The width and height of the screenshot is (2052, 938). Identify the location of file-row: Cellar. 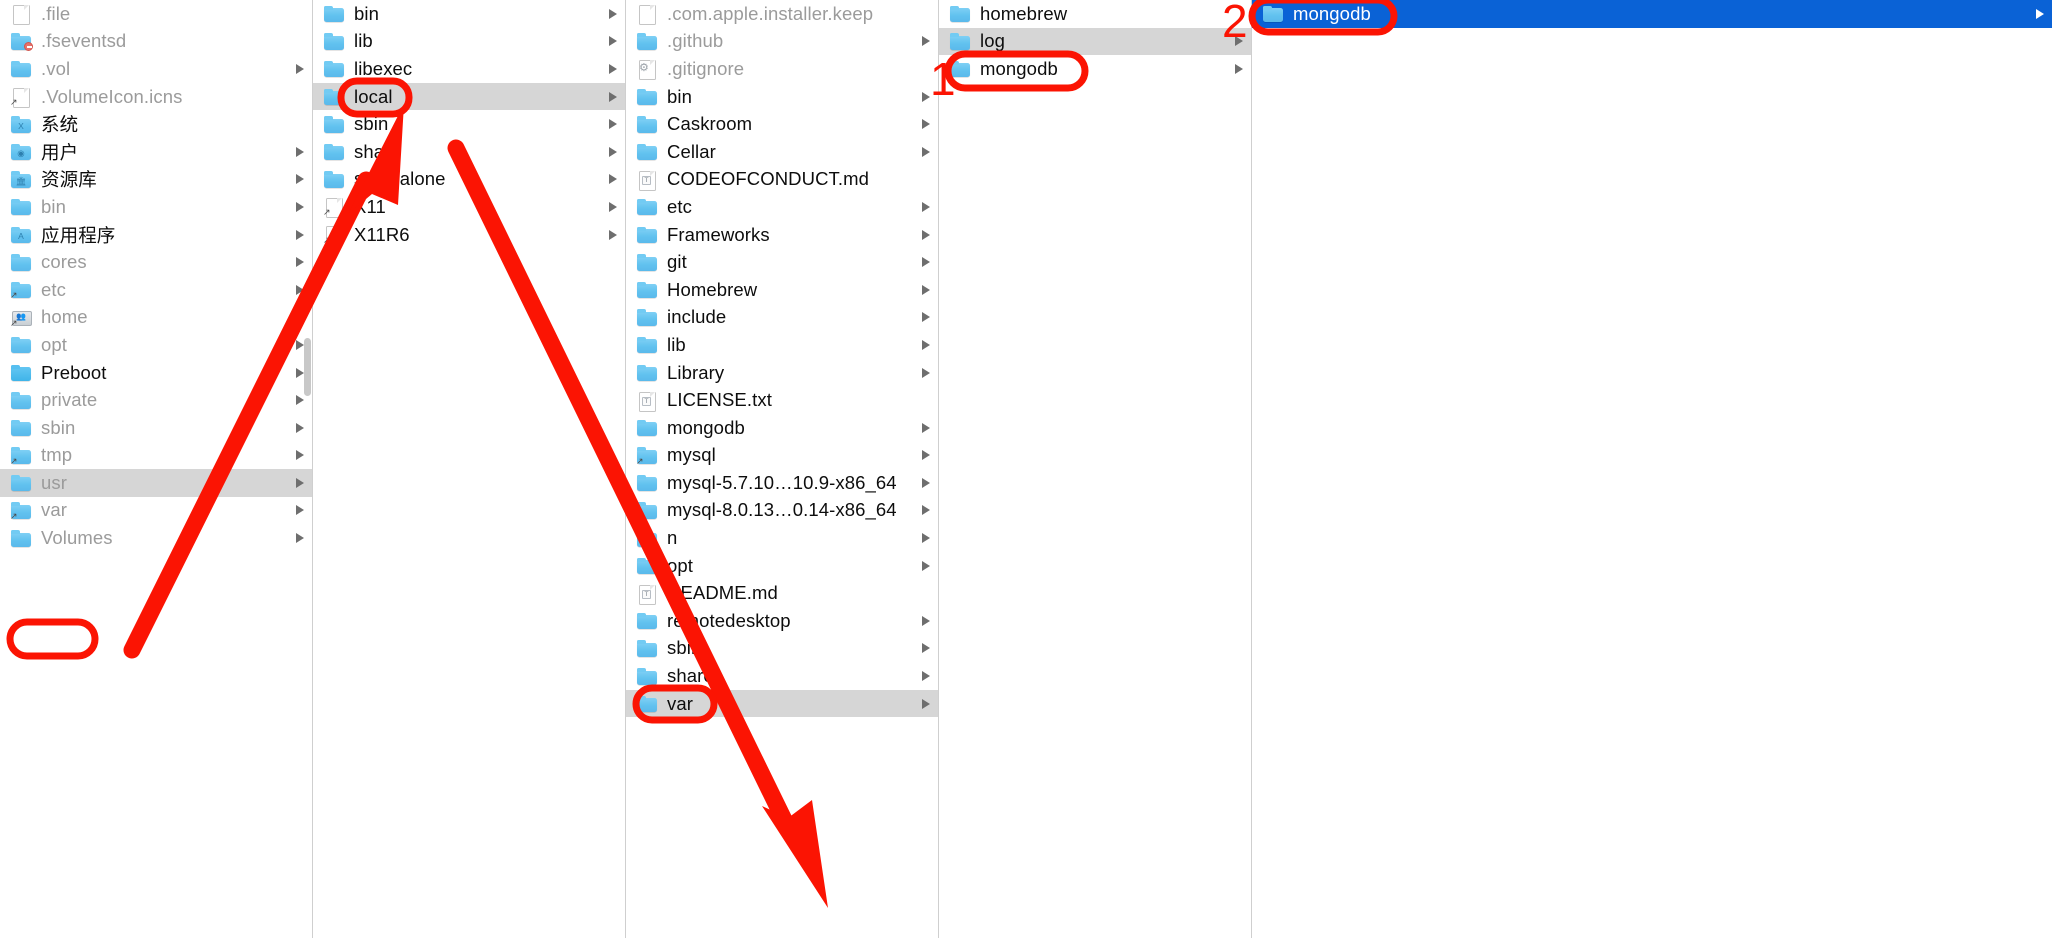
(782, 152).